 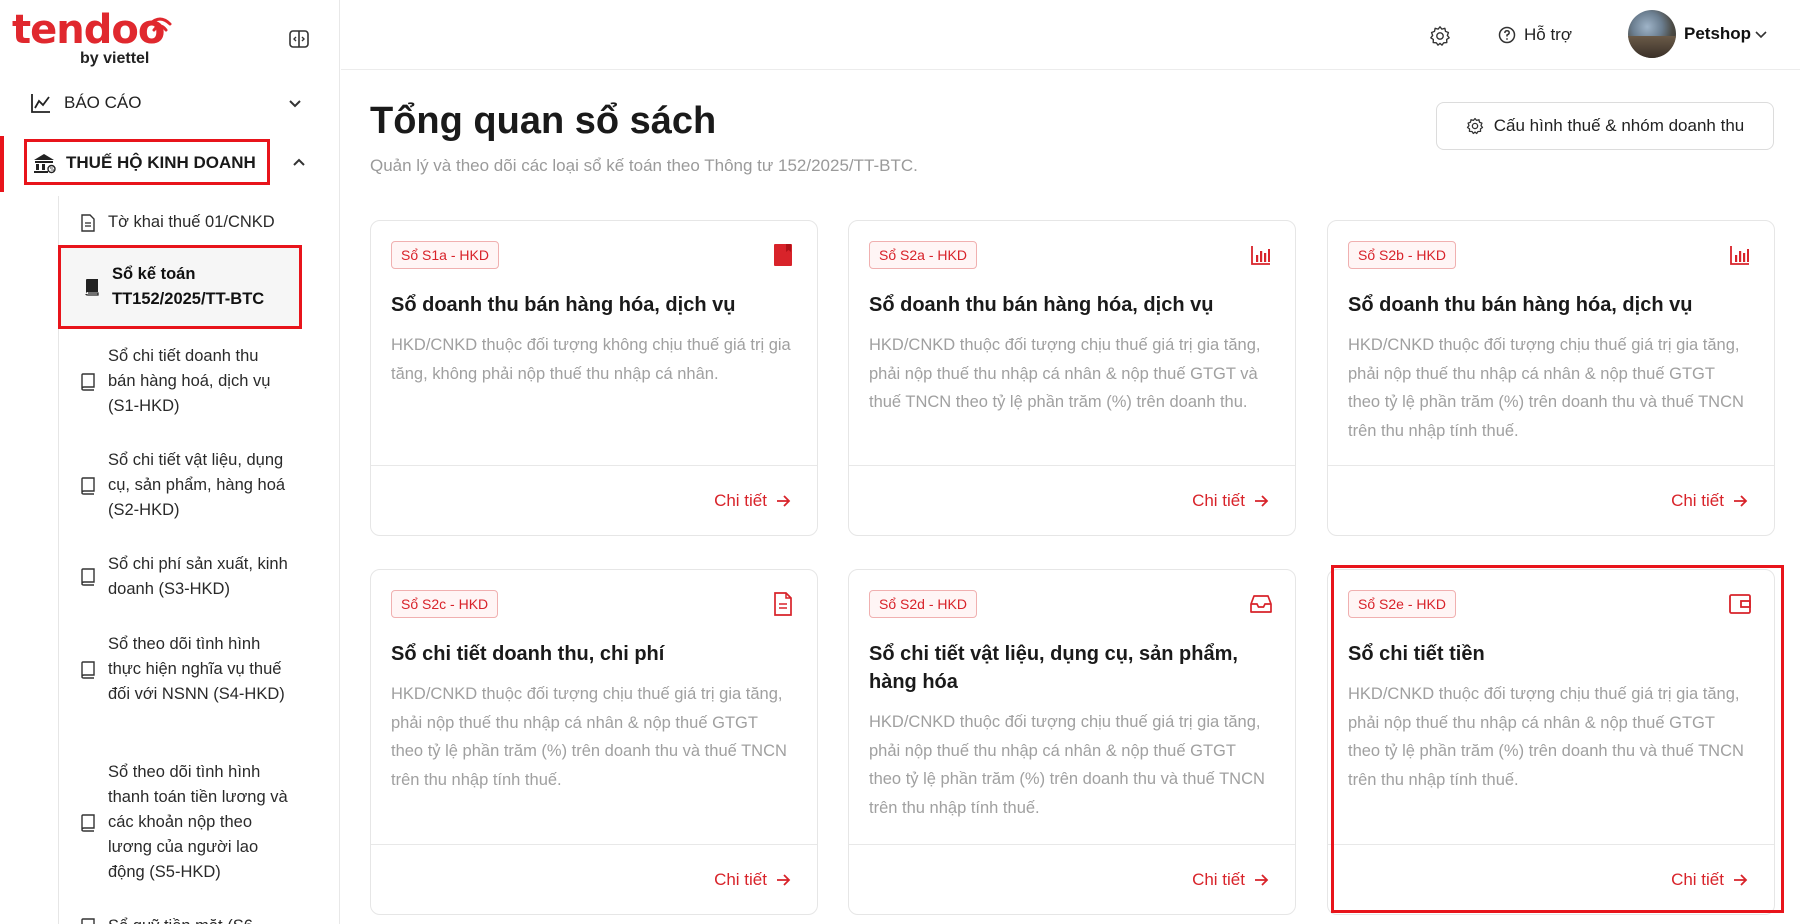 I want to click on highlight-frame, so click(x=1557, y=739).